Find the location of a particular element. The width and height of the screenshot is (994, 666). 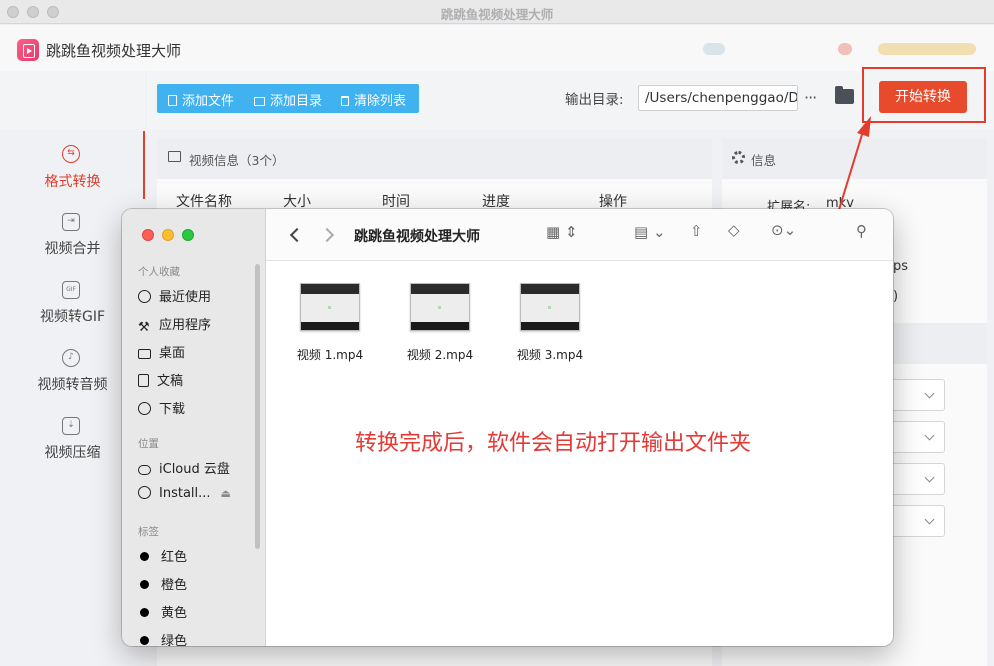

clock-icon is located at coordinates (144, 296).